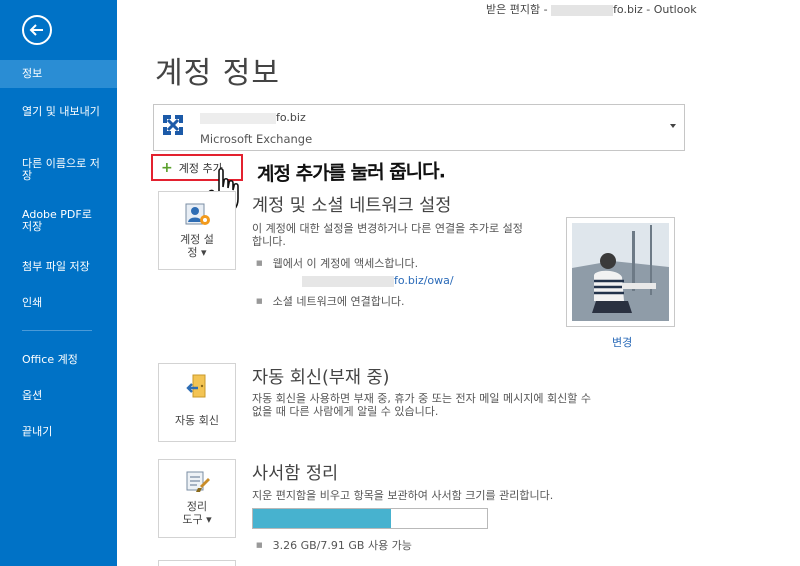  What do you see at coordinates (58, 432) in the screenshot?
I see `nav-item-exit: 끝내기` at bounding box center [58, 432].